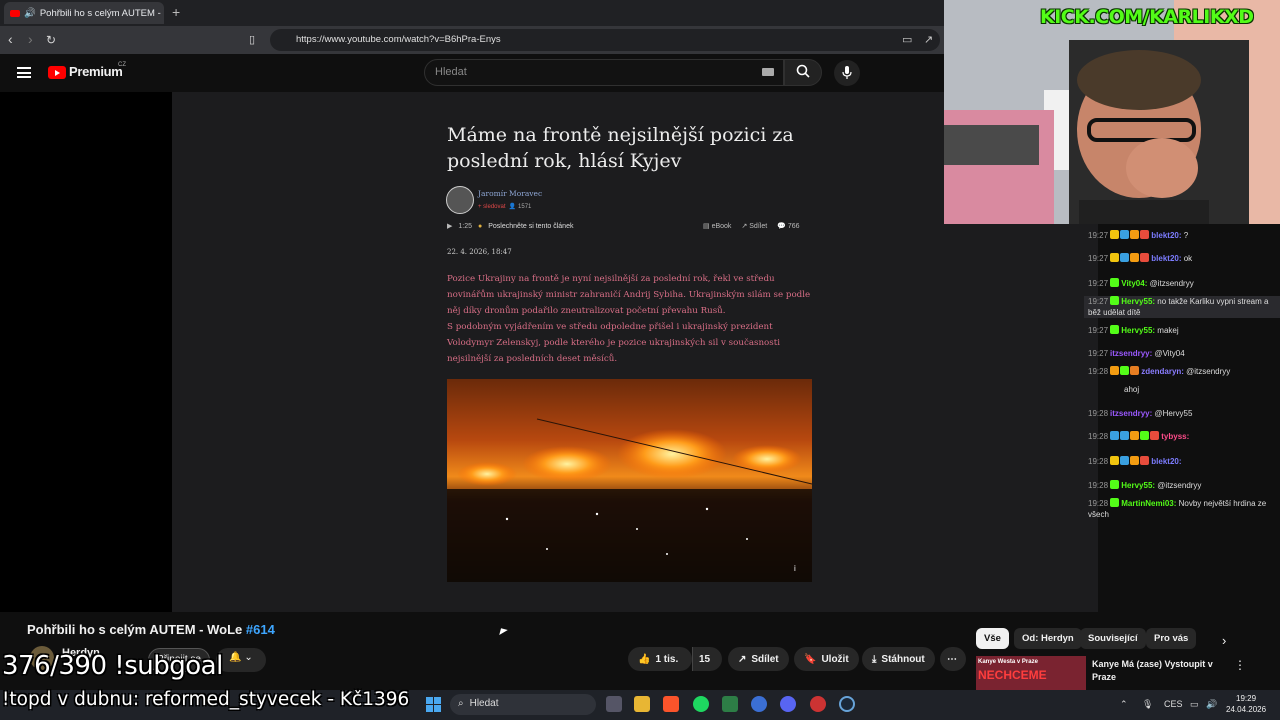 Image resolution: width=1280 pixels, height=720 pixels. Describe the element at coordinates (1211, 704) in the screenshot. I see `volume-icon: 🔊` at that location.